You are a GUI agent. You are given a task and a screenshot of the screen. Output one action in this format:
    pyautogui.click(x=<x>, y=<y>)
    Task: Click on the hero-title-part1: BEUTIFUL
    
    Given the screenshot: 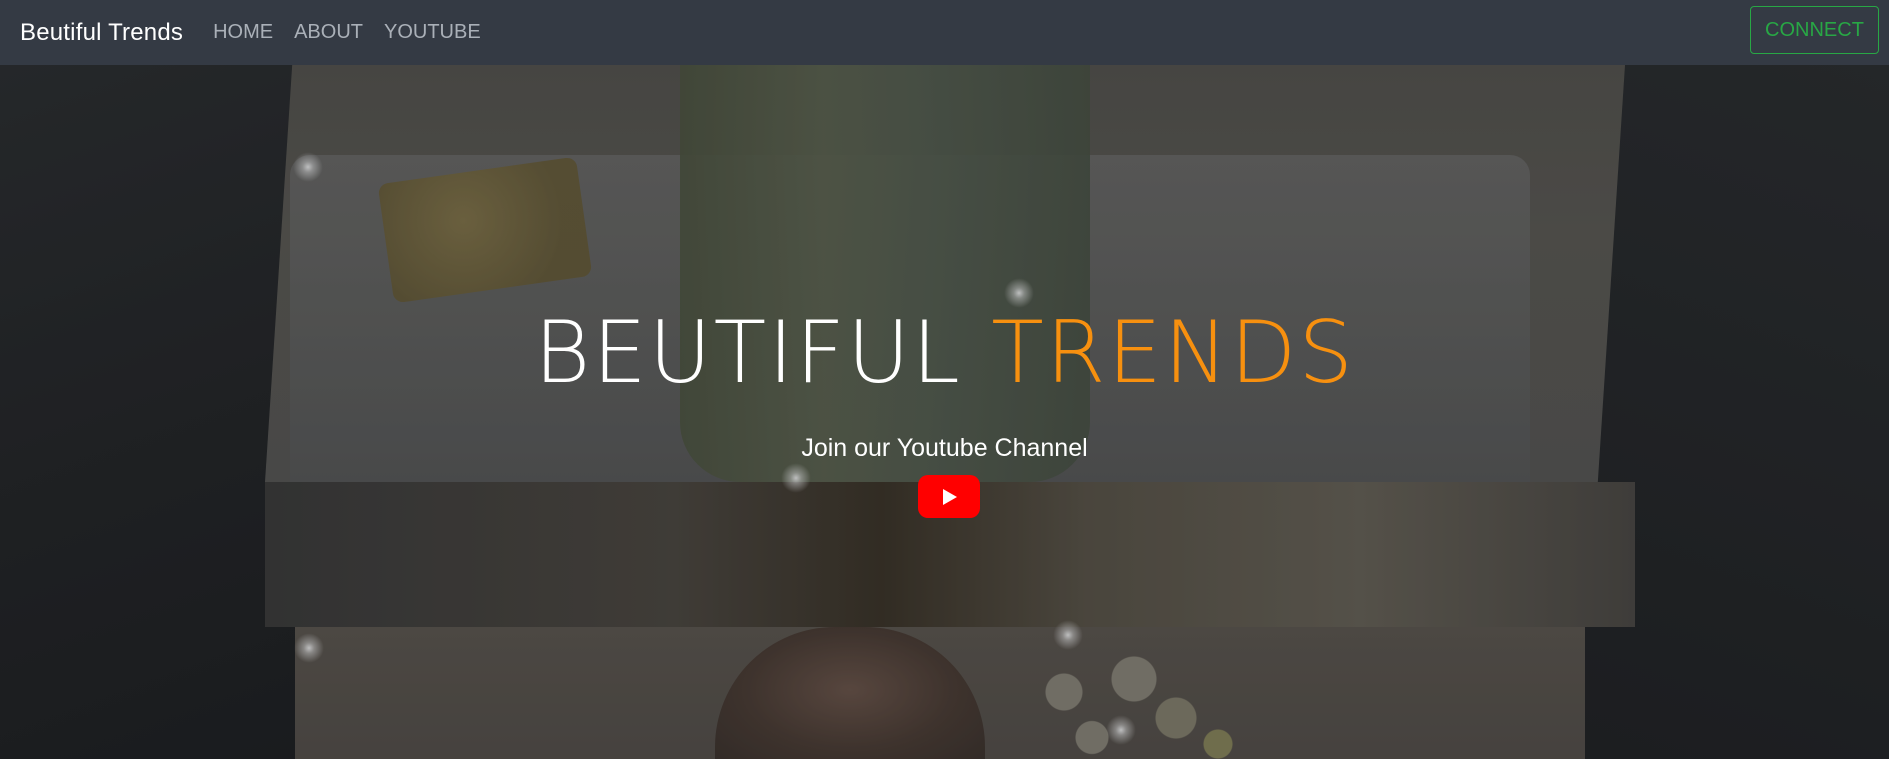 What is the action you would take?
    pyautogui.click(x=748, y=353)
    